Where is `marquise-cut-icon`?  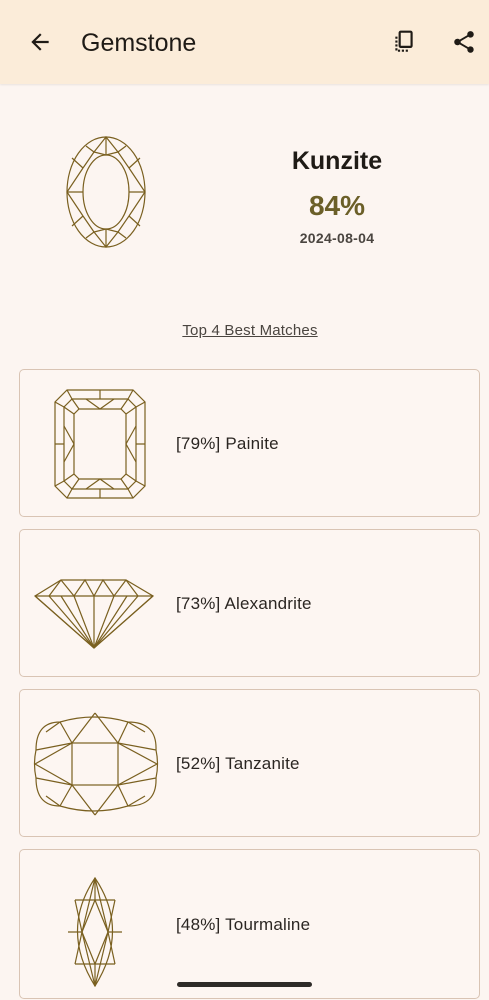 marquise-cut-icon is located at coordinates (97, 924).